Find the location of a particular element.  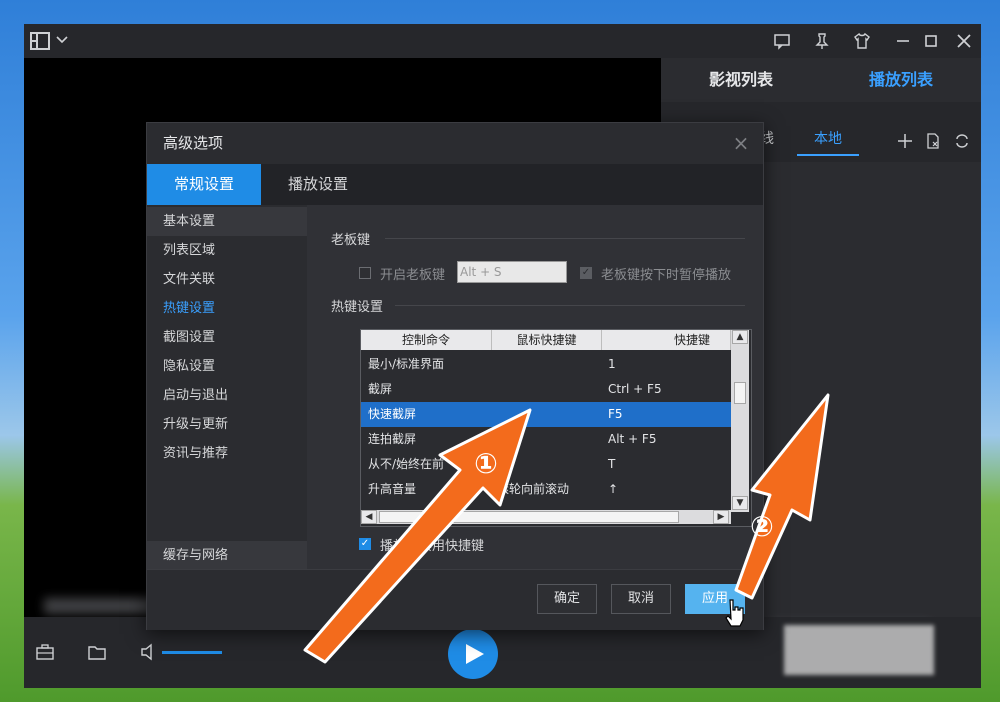

nav-basic-settings: 基本设置 is located at coordinates (227, 221).